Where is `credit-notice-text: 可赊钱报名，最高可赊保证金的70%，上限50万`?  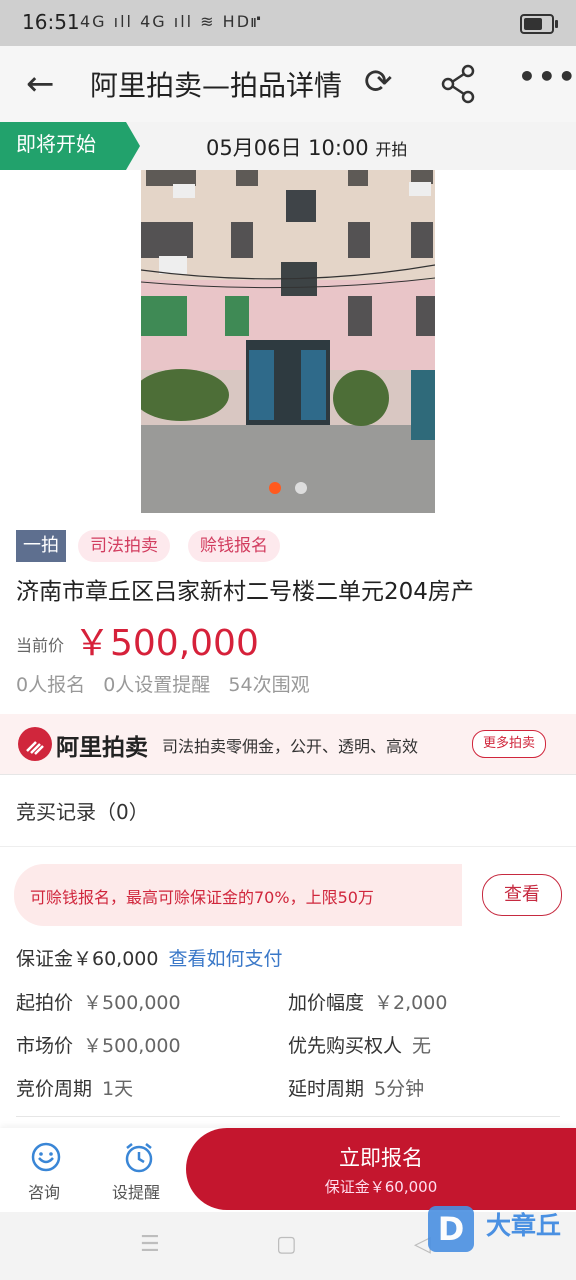
credit-notice-text: 可赊钱报名，最高可赊保证金的70%，上限50万 is located at coordinates (202, 897).